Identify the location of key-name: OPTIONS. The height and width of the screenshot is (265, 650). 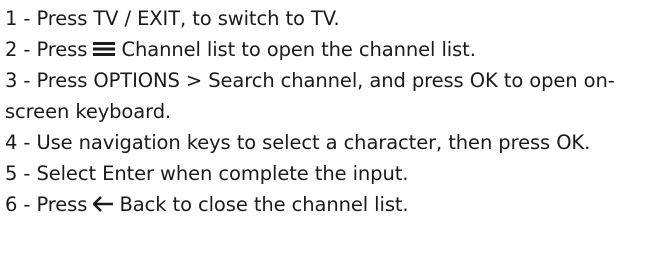
(136, 80).